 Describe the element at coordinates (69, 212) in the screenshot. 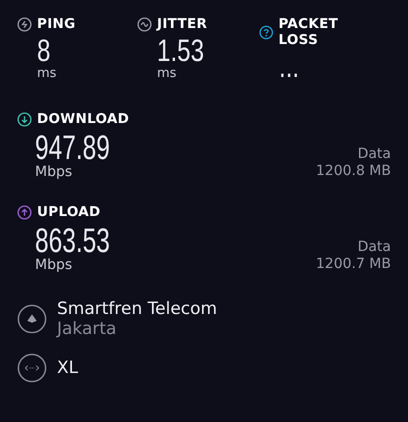

I see `speed-label: UPLOAD` at that location.